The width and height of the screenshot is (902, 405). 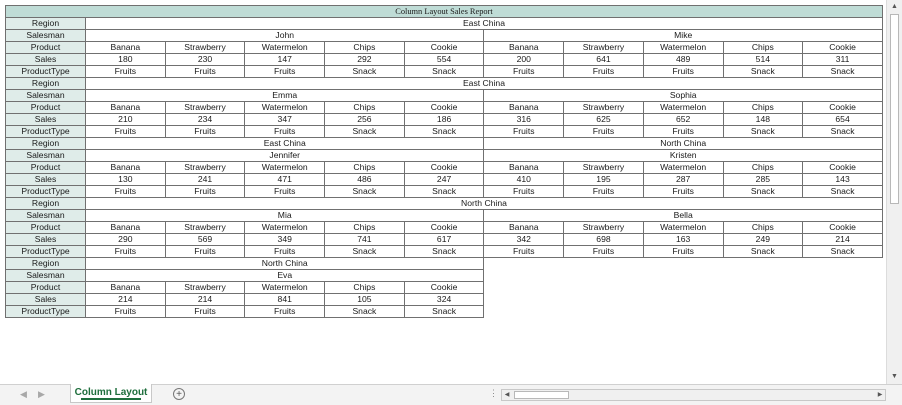 I want to click on sales-value-cell: 285, so click(x=763, y=179).